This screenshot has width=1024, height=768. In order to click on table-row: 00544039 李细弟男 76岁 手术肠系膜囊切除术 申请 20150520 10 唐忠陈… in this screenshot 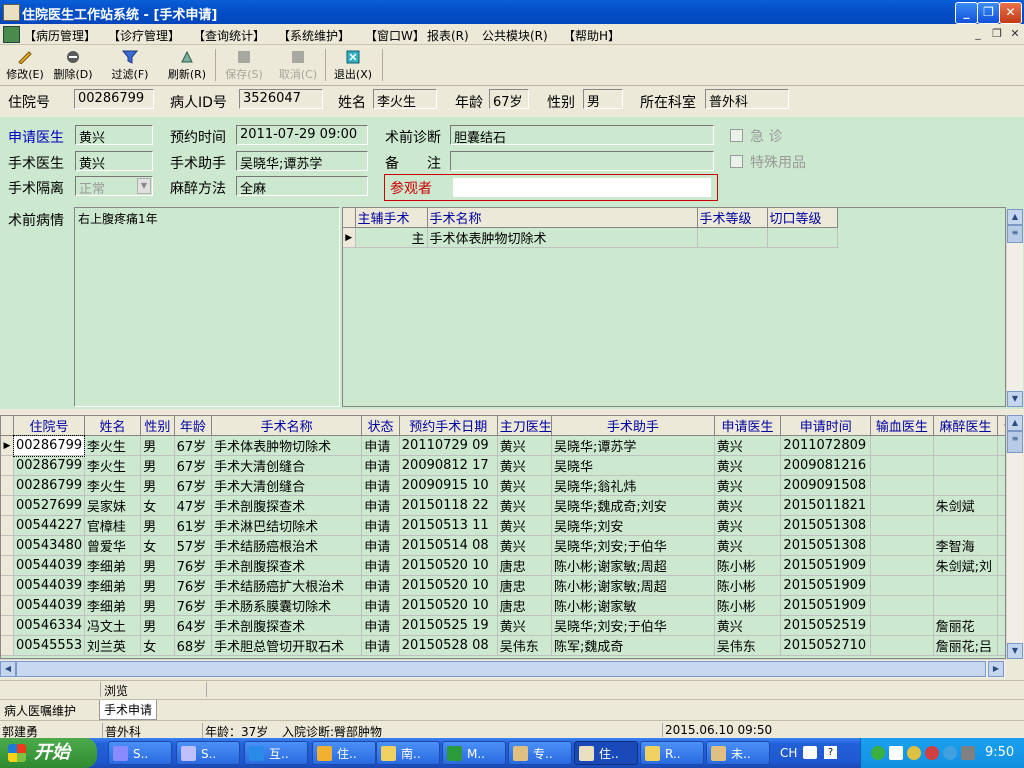, I will do `click(503, 605)`.